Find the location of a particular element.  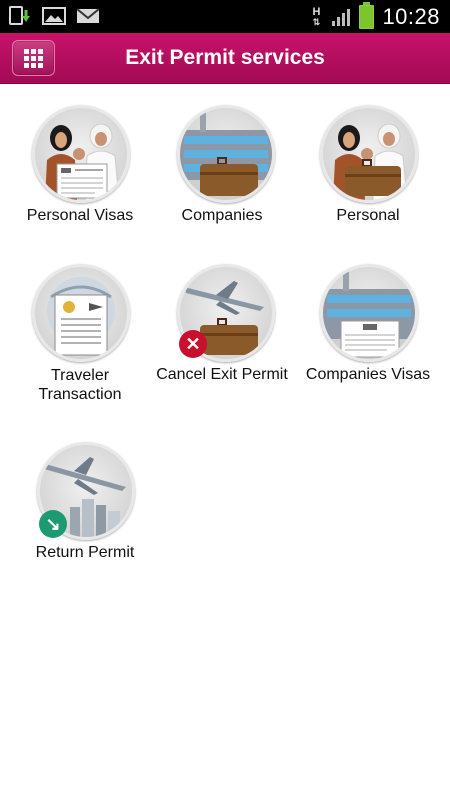

network-type-indicator: H ⇅ is located at coordinates (316, 16).